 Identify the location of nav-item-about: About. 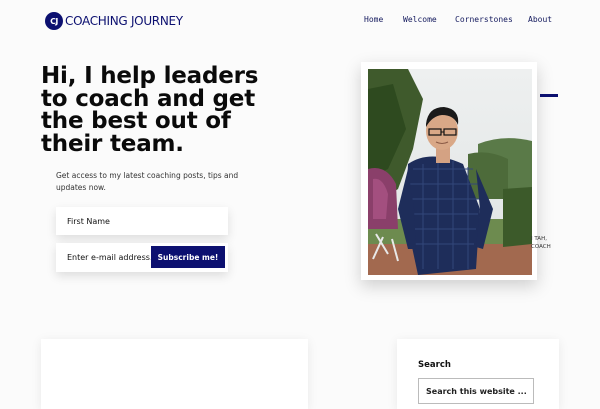
(540, 19).